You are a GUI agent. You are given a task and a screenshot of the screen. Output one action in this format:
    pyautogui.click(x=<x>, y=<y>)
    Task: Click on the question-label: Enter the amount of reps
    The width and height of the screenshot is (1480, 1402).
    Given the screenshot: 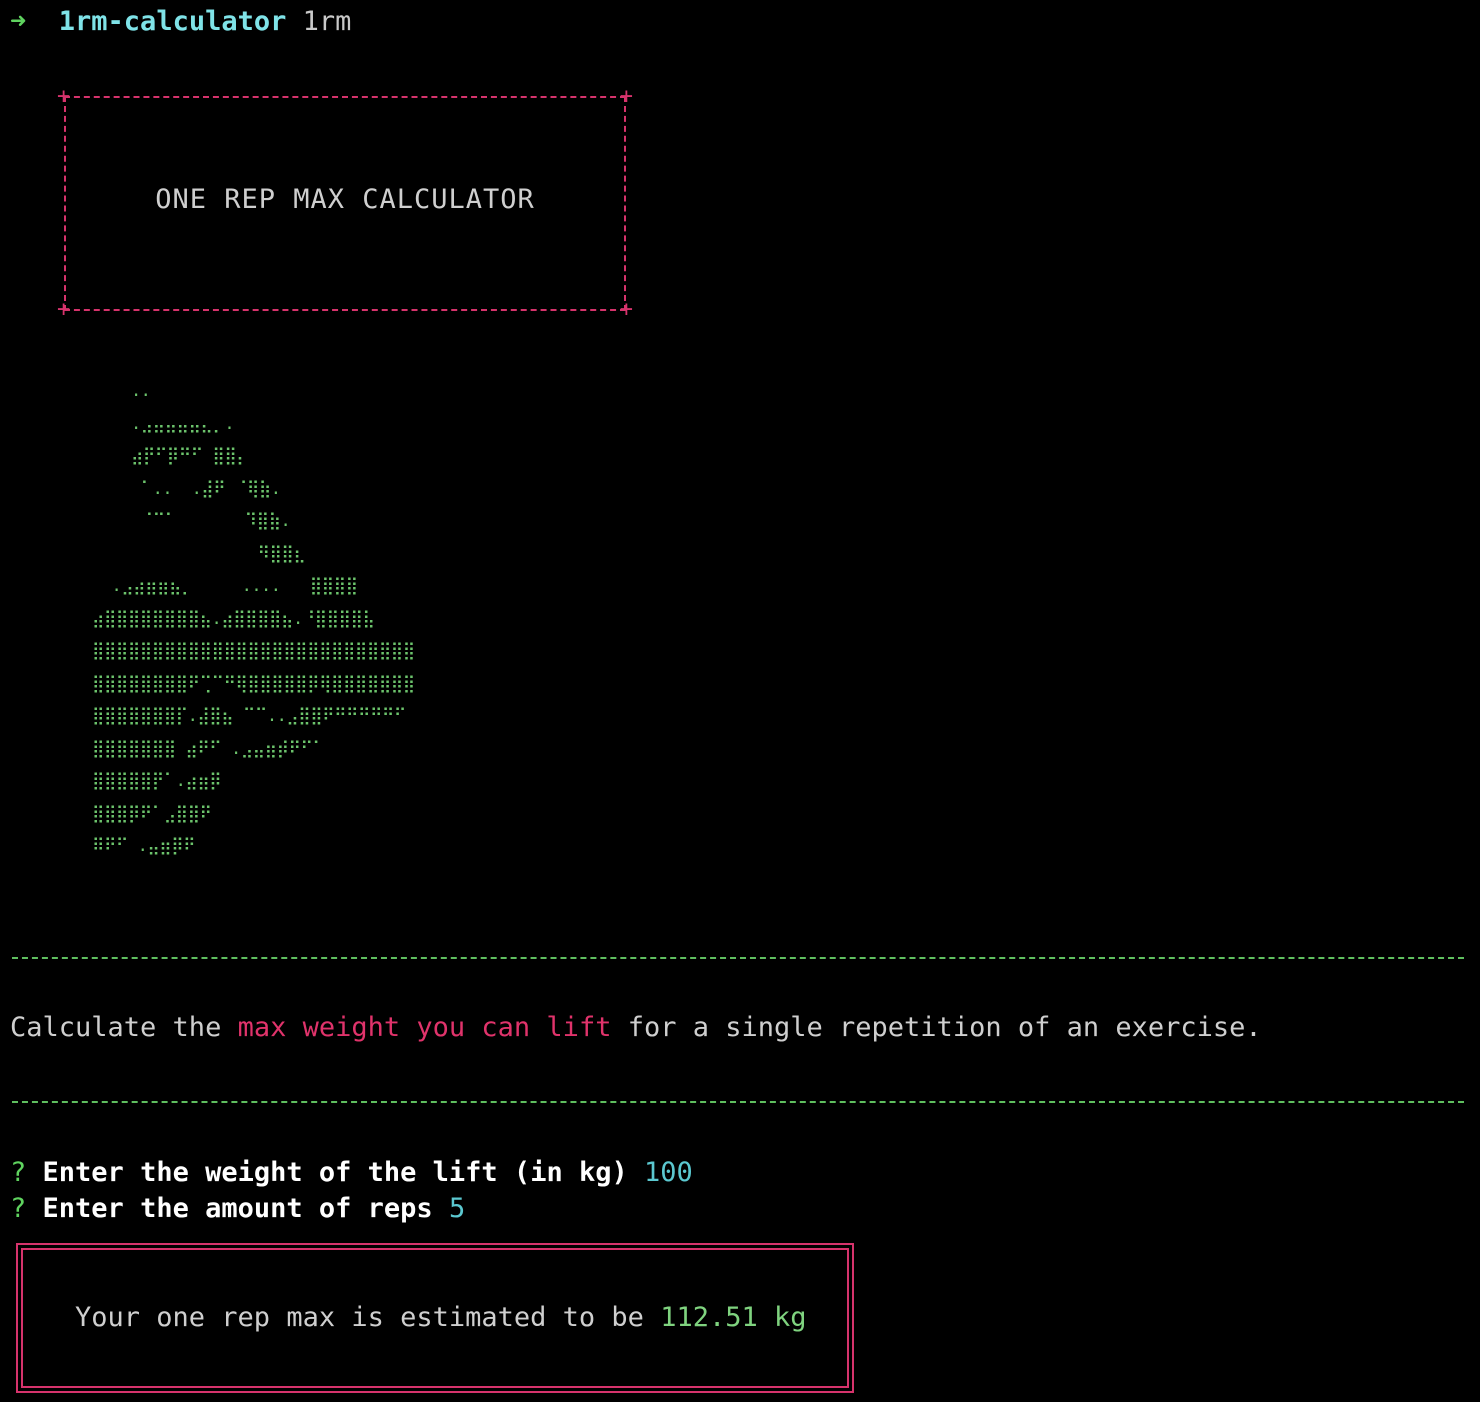 What is the action you would take?
    pyautogui.click(x=237, y=1208)
    